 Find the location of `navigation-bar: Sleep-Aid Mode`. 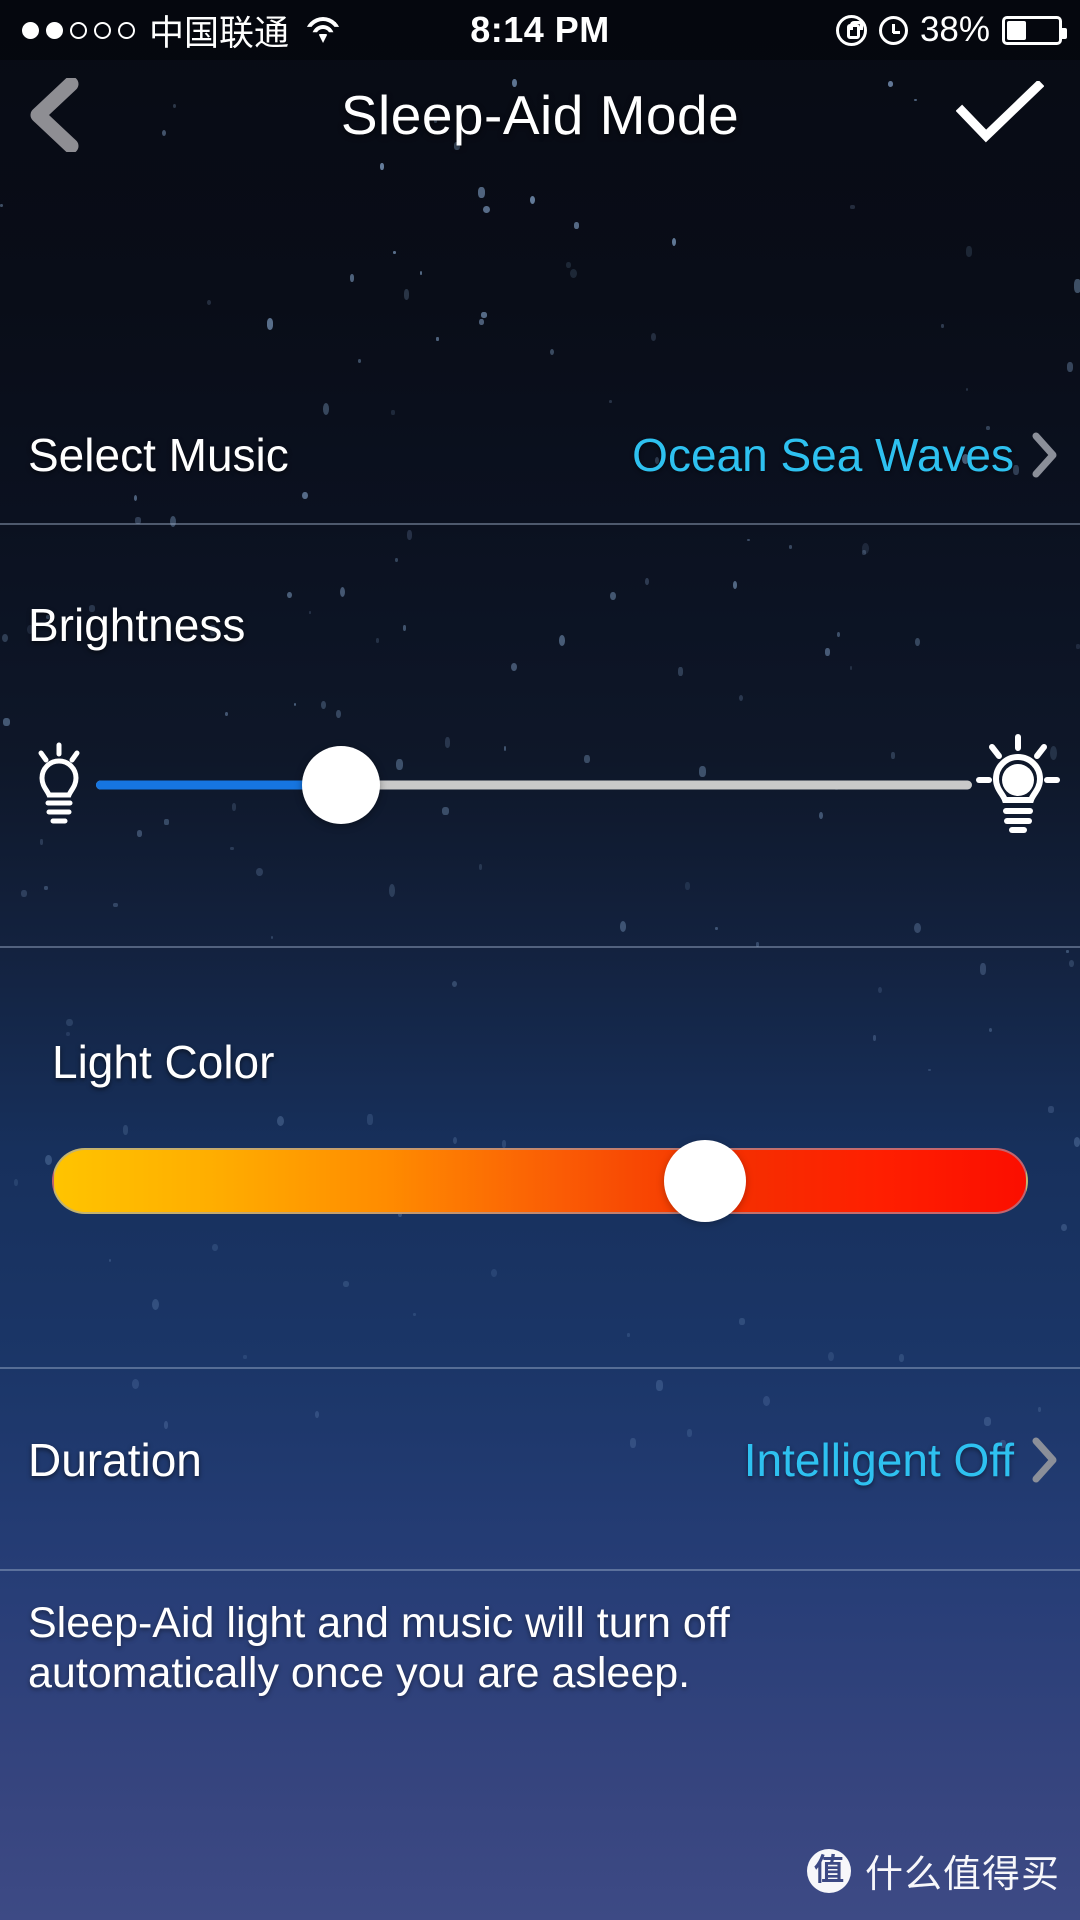

navigation-bar: Sleep-Aid Mode is located at coordinates (540, 115).